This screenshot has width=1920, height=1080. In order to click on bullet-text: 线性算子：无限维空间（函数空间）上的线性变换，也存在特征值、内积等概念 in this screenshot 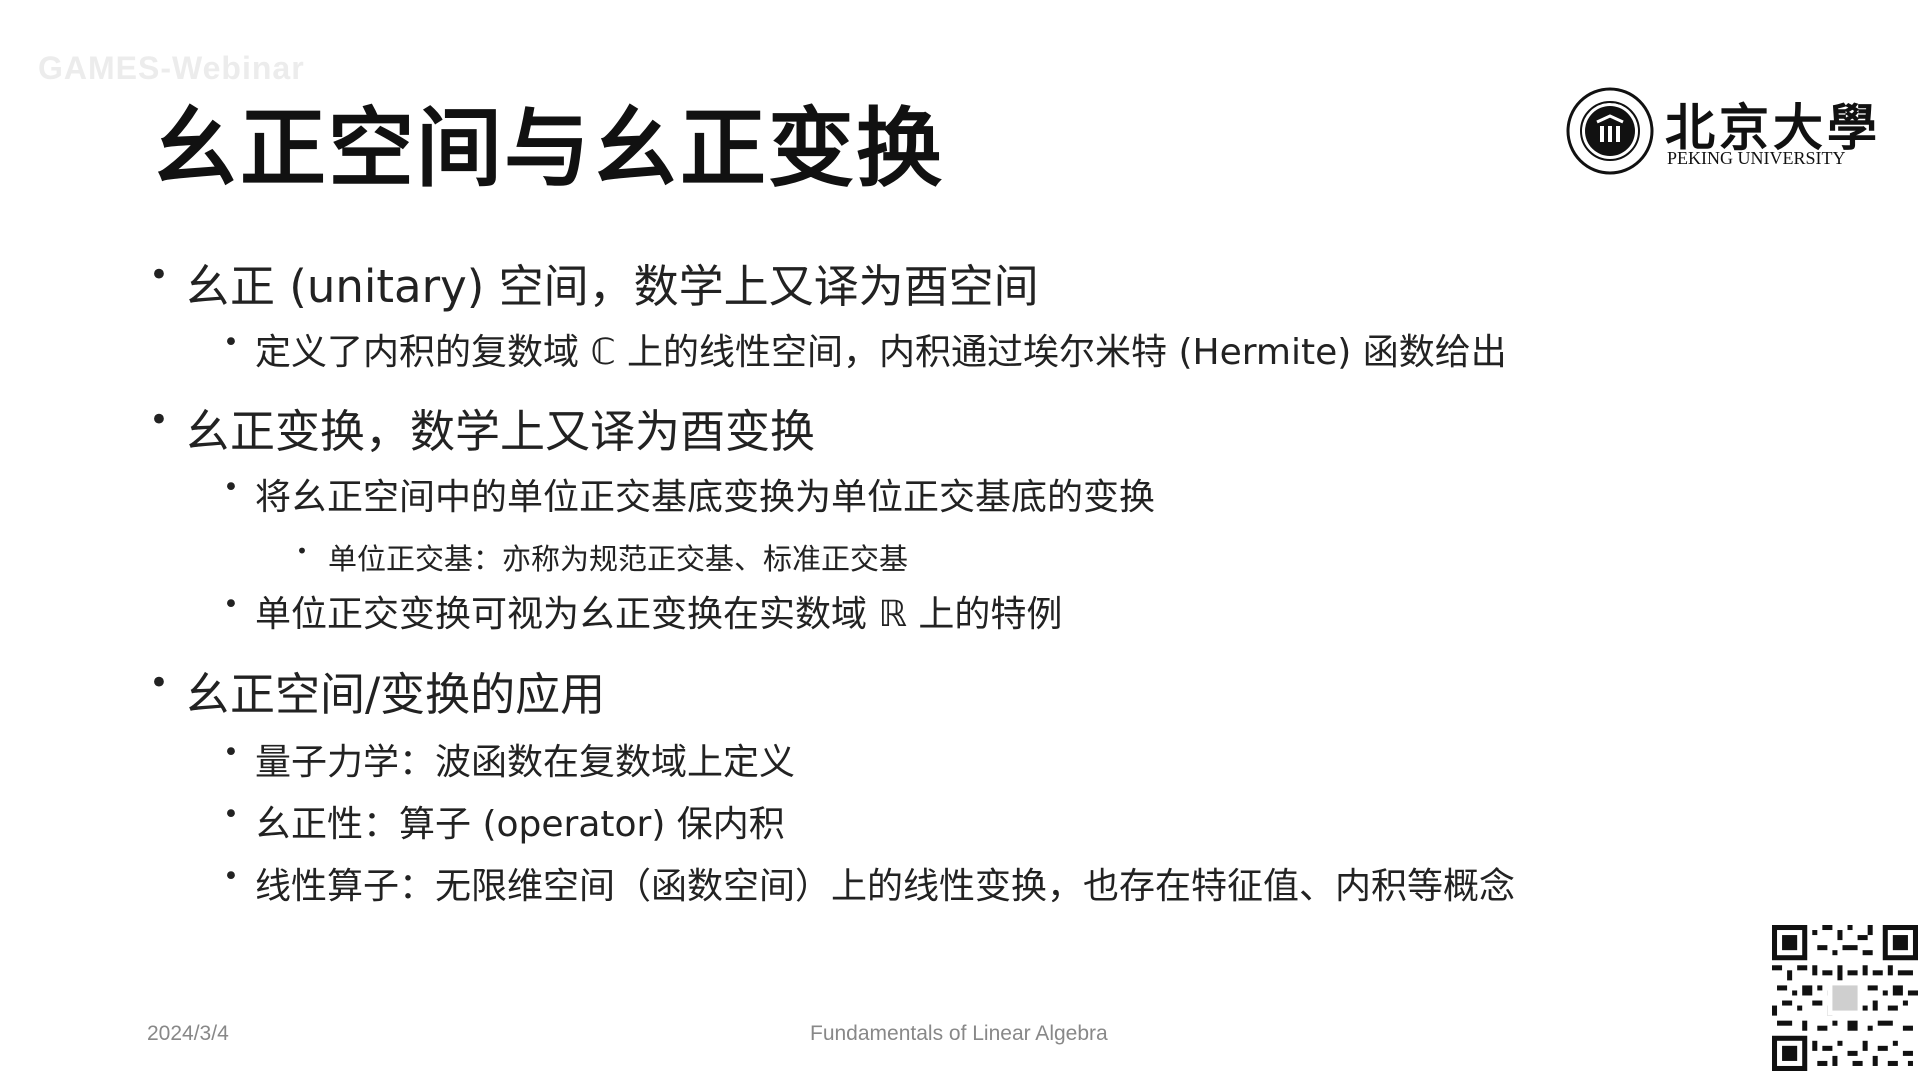, I will do `click(885, 886)`.